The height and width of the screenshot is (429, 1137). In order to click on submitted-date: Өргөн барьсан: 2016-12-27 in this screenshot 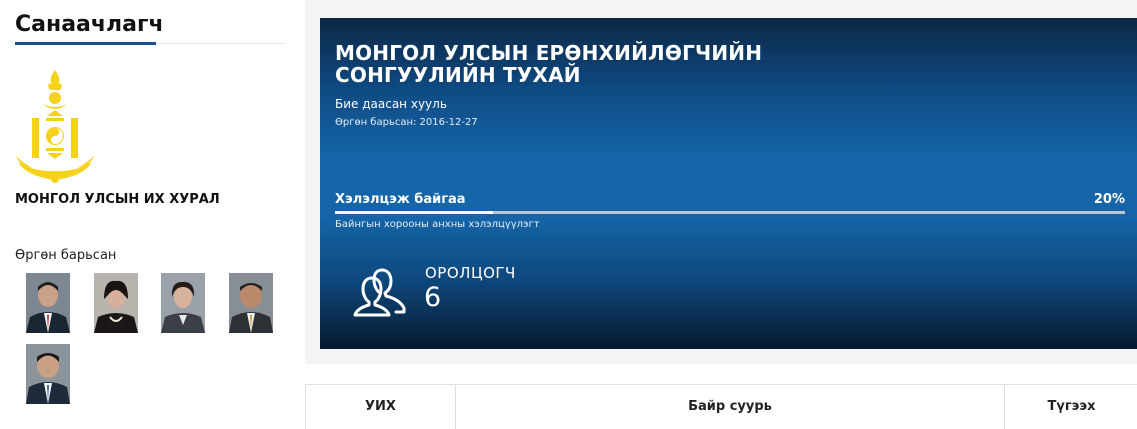, I will do `click(406, 122)`.